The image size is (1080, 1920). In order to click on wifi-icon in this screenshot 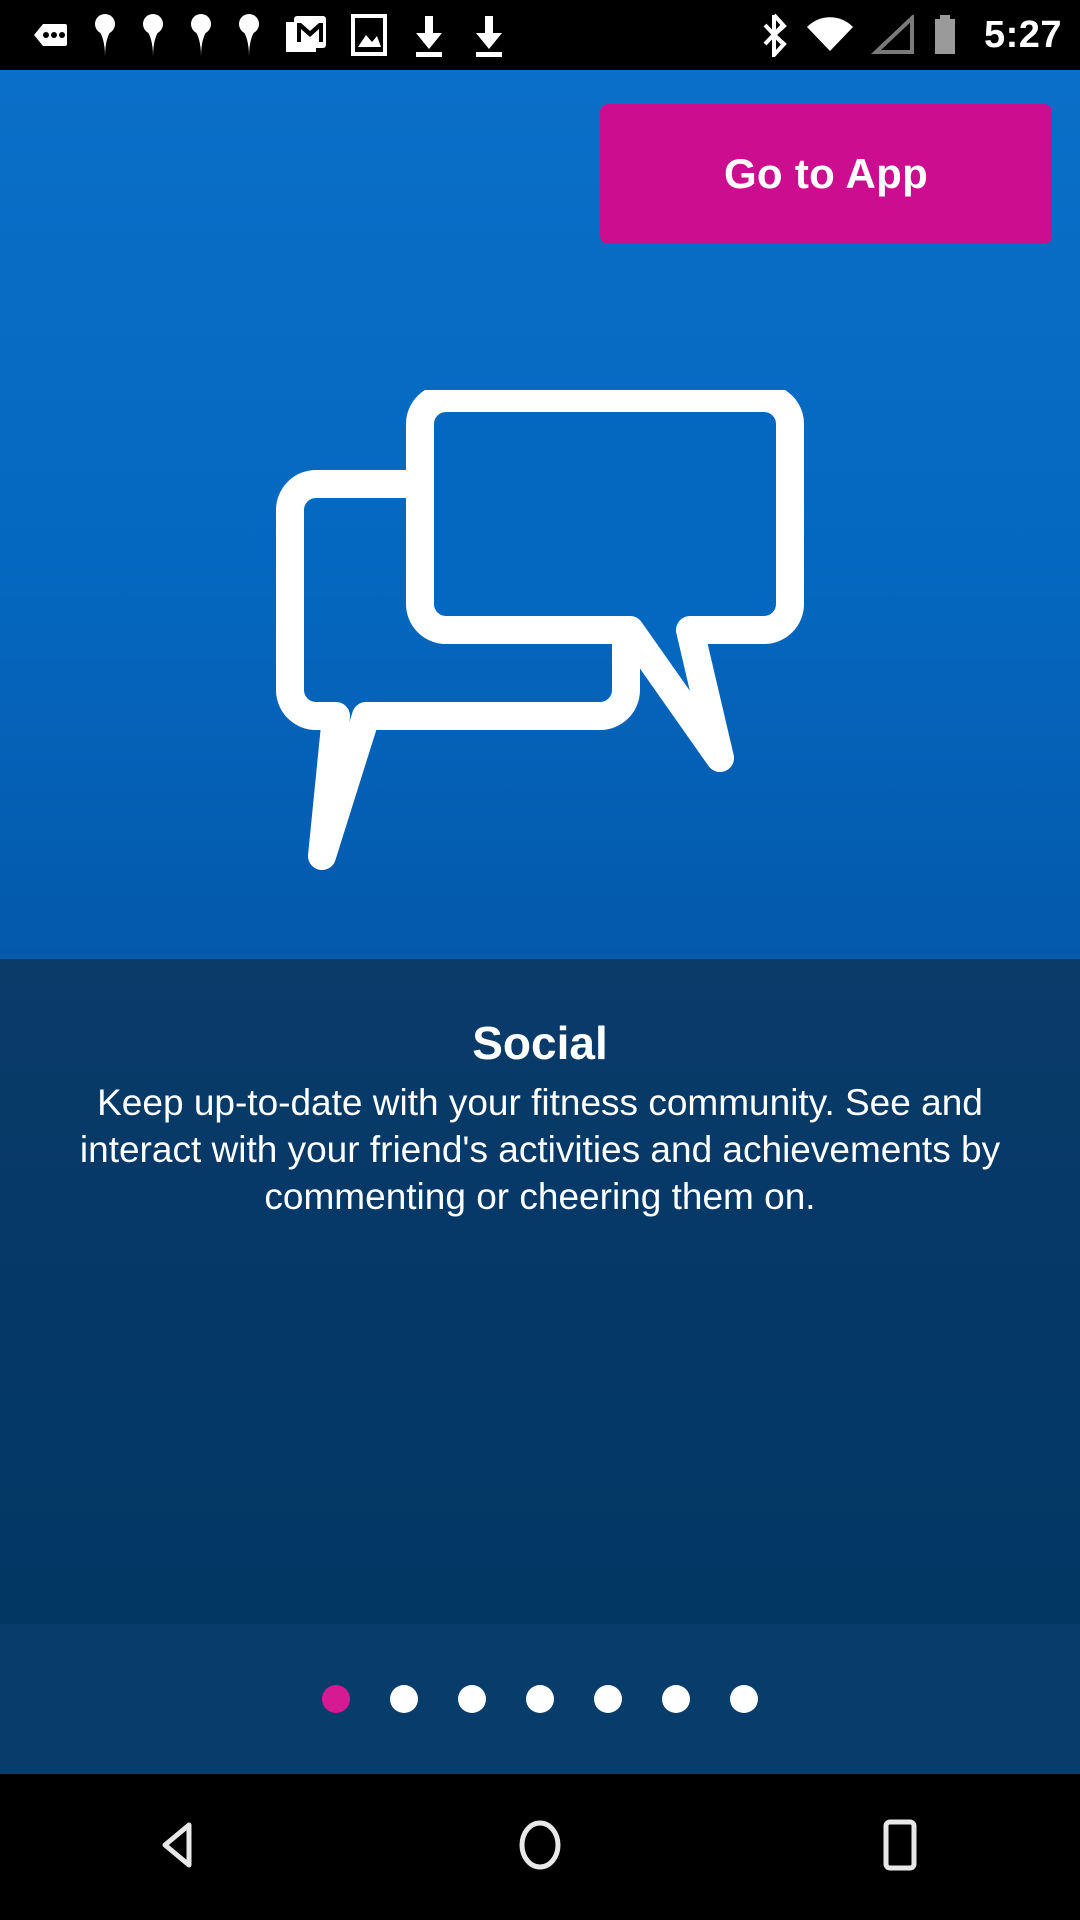, I will do `click(830, 35)`.